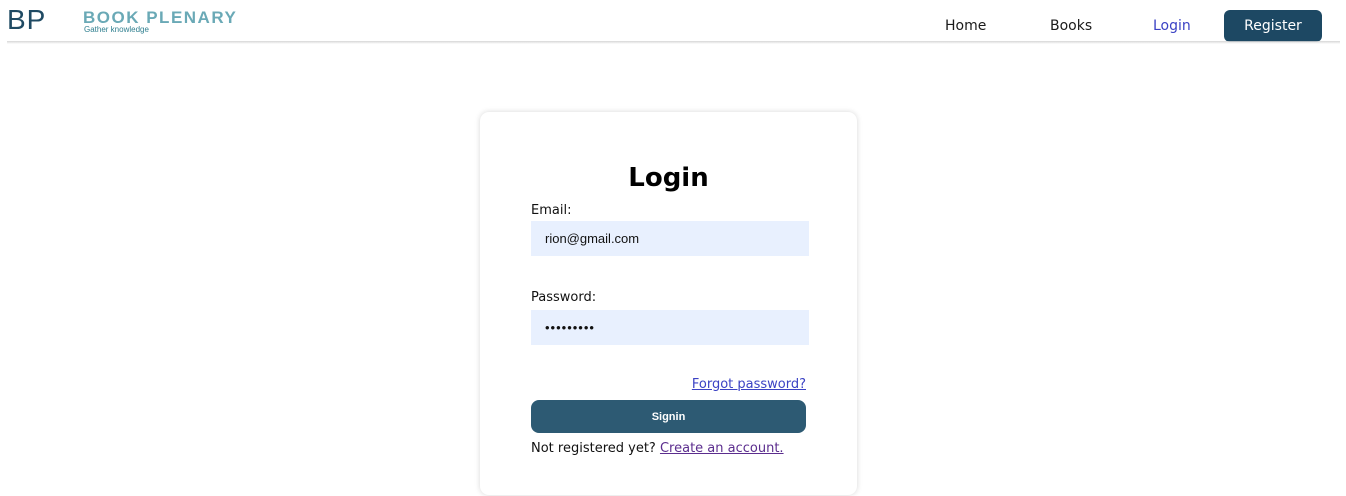 Image resolution: width=1346 pixels, height=496 pixels. What do you see at coordinates (1071, 26) in the screenshot?
I see `nav-books-link: Books` at bounding box center [1071, 26].